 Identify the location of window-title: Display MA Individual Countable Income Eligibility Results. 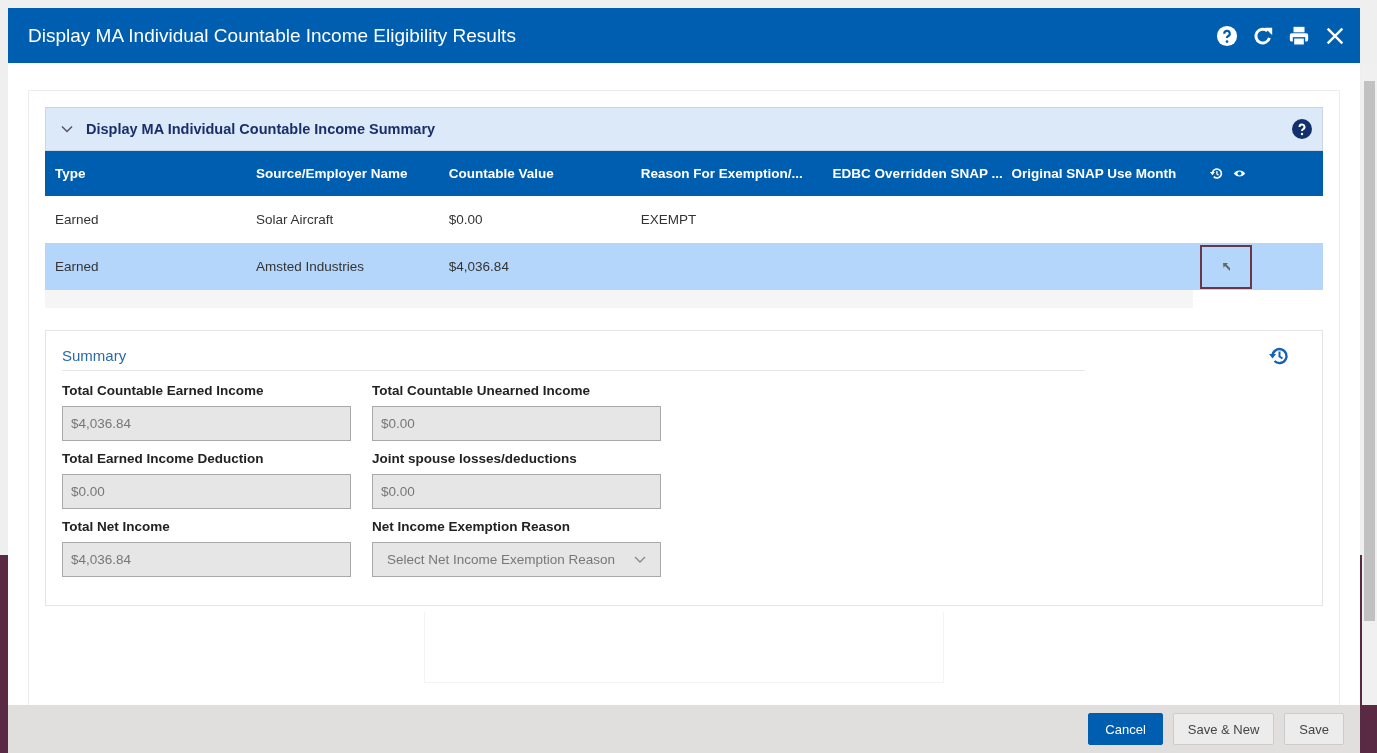
(272, 35).